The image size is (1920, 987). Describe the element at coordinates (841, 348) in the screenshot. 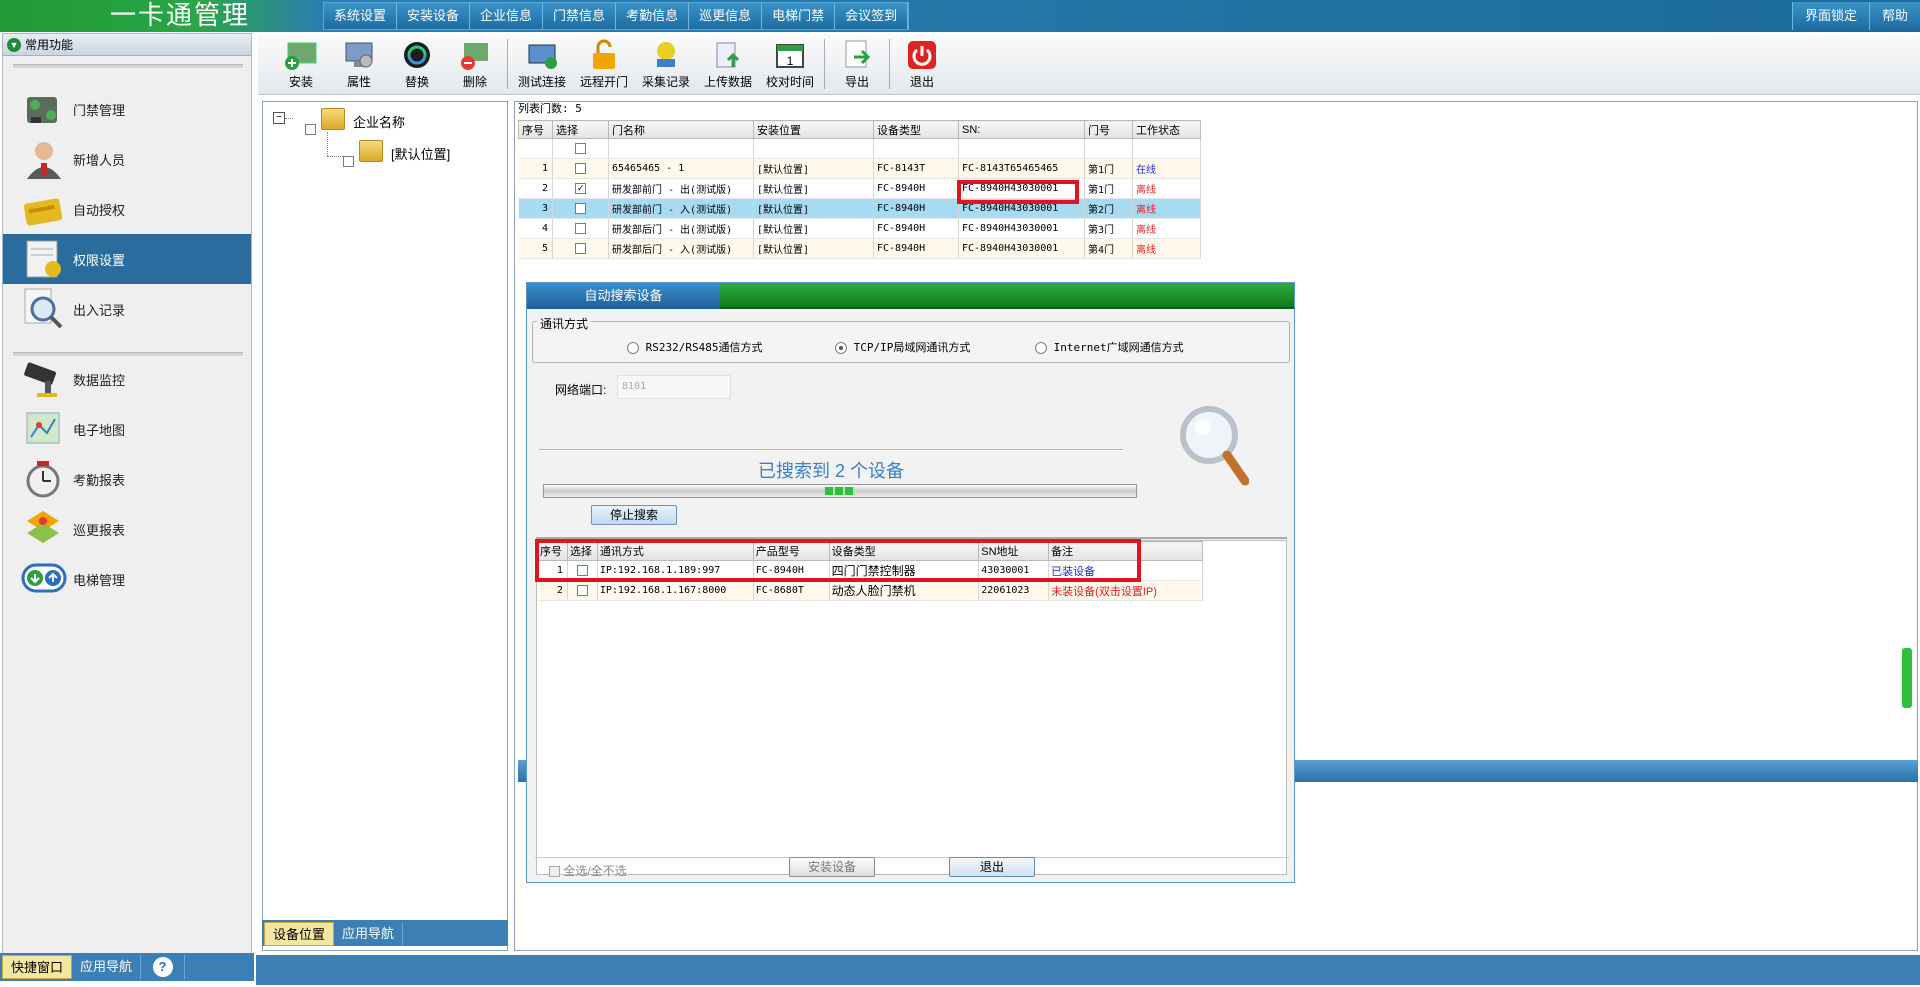

I see `radio-tcpip-dot` at that location.